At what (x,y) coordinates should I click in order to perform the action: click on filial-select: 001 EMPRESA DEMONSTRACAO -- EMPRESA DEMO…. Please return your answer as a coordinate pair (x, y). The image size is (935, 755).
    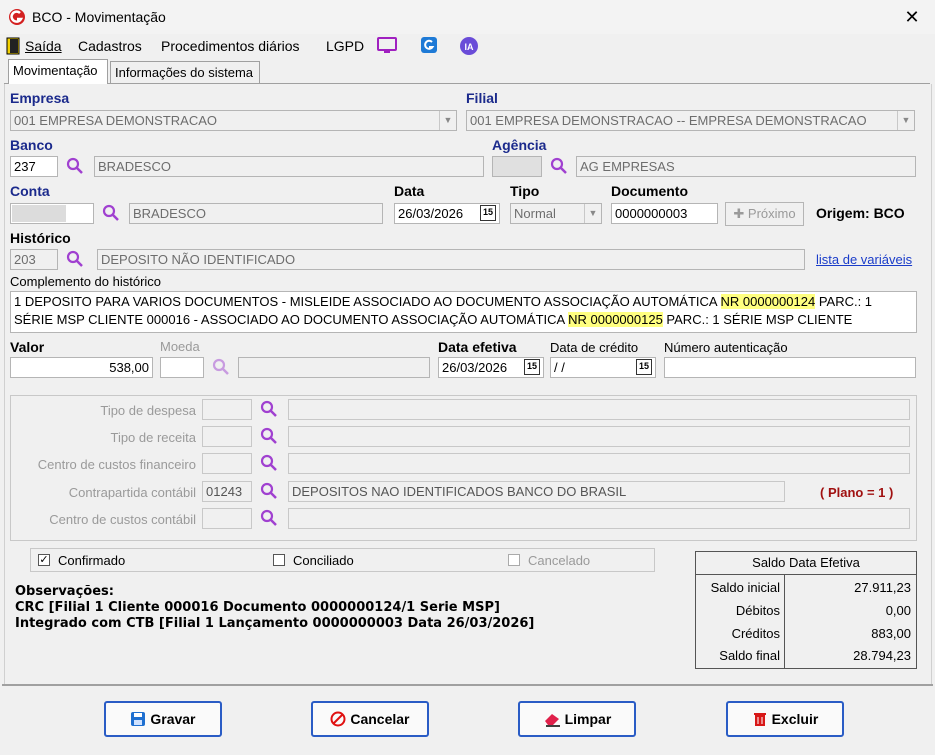
    Looking at the image, I should click on (690, 120).